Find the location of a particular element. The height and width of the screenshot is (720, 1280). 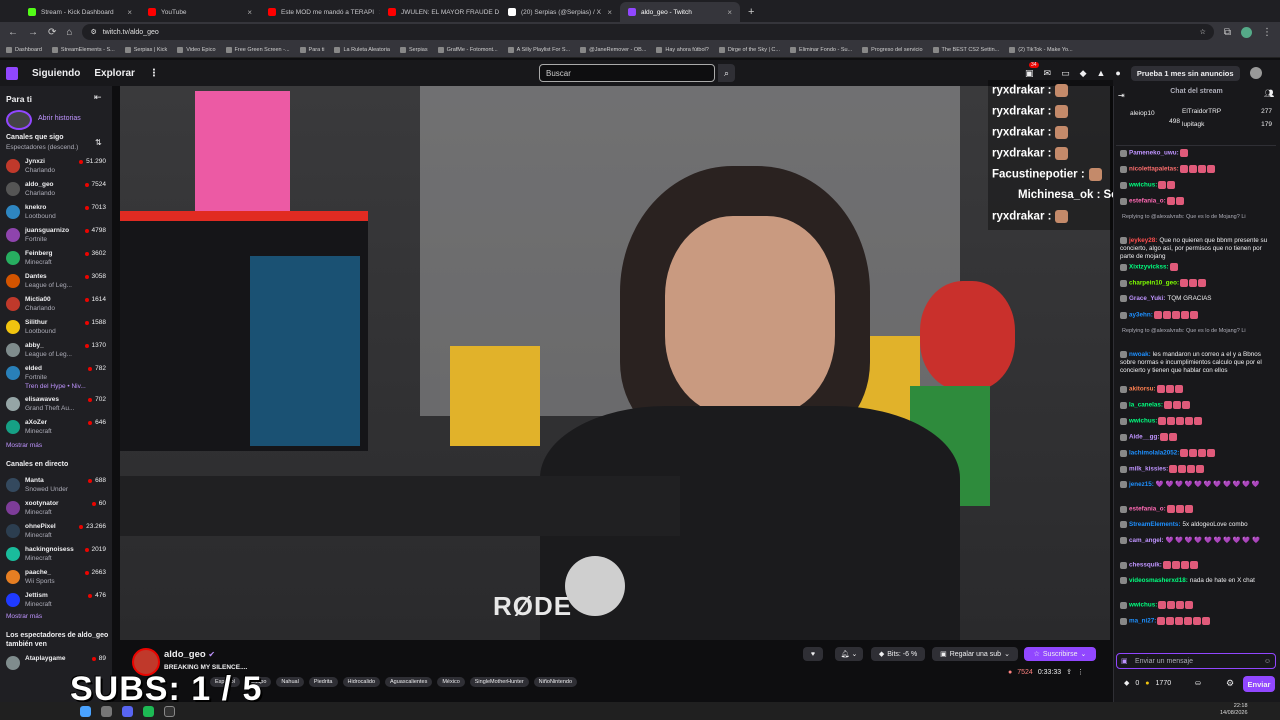

new-tab-icon: + is located at coordinates (751, 12).